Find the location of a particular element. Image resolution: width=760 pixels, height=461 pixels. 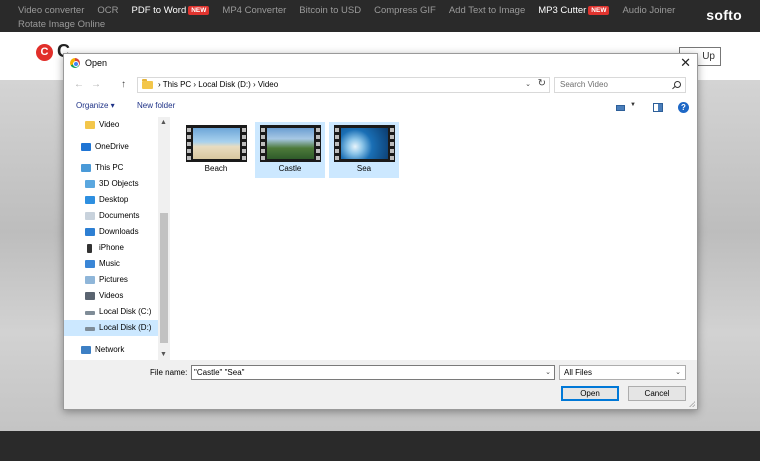

scroll-thumb is located at coordinates (164, 278).